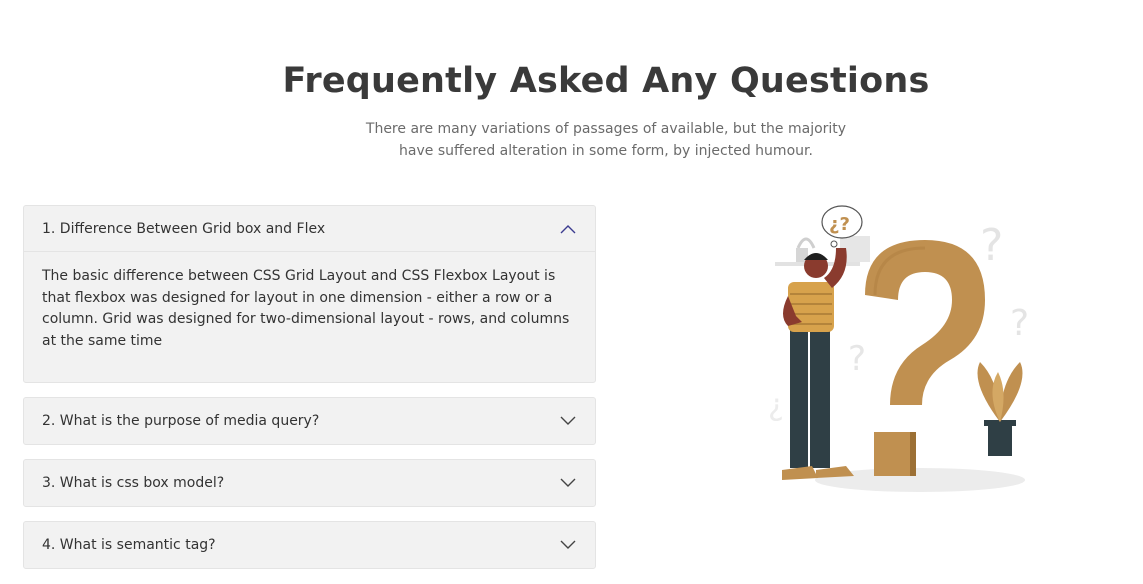 The height and width of the screenshot is (584, 1143). Describe the element at coordinates (184, 228) in the screenshot. I see `faq-question: 1. Difference Between Grid box and Flex` at that location.